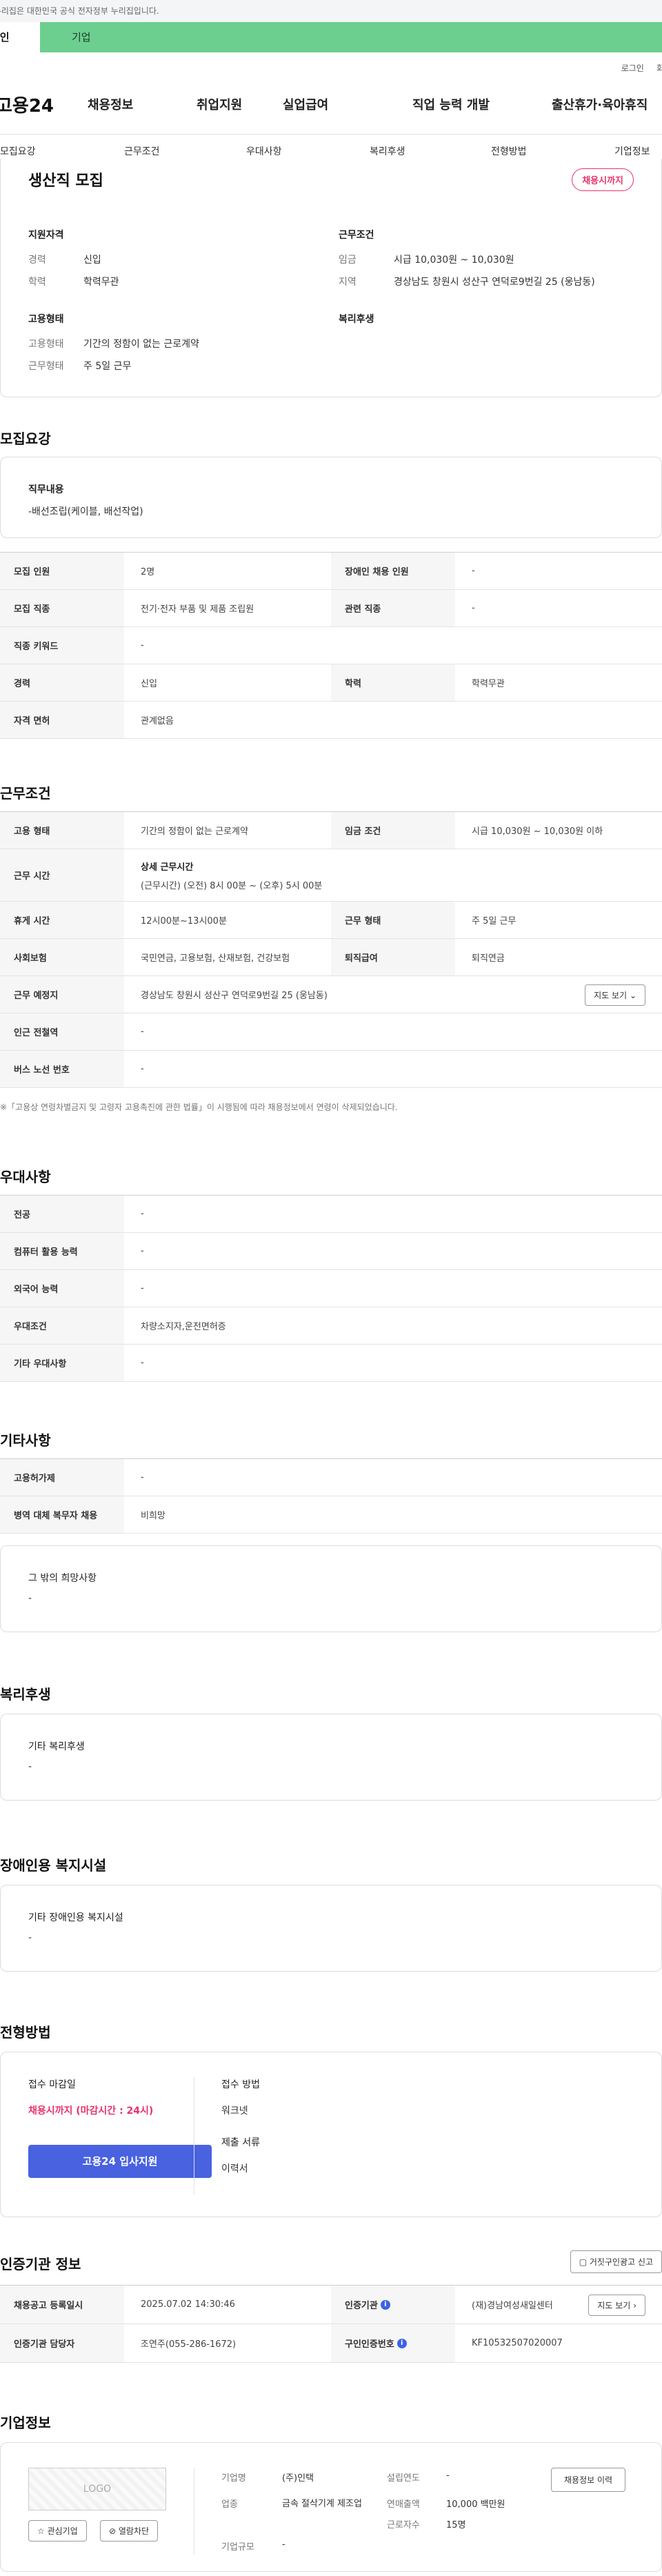 The image size is (662, 2576). Describe the element at coordinates (65, 181) in the screenshot. I see `job-title: 생산직 모집` at that location.